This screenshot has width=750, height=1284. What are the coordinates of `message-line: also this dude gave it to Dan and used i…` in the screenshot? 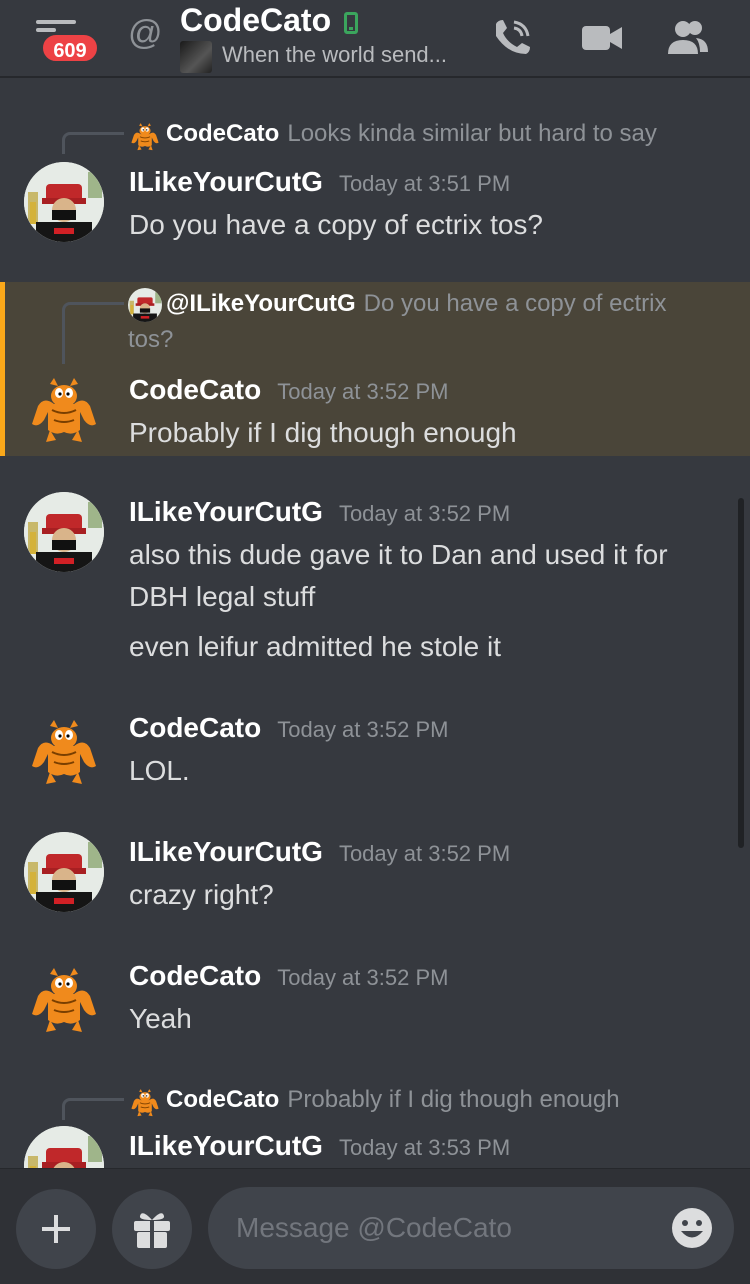 It's located at (398, 554).